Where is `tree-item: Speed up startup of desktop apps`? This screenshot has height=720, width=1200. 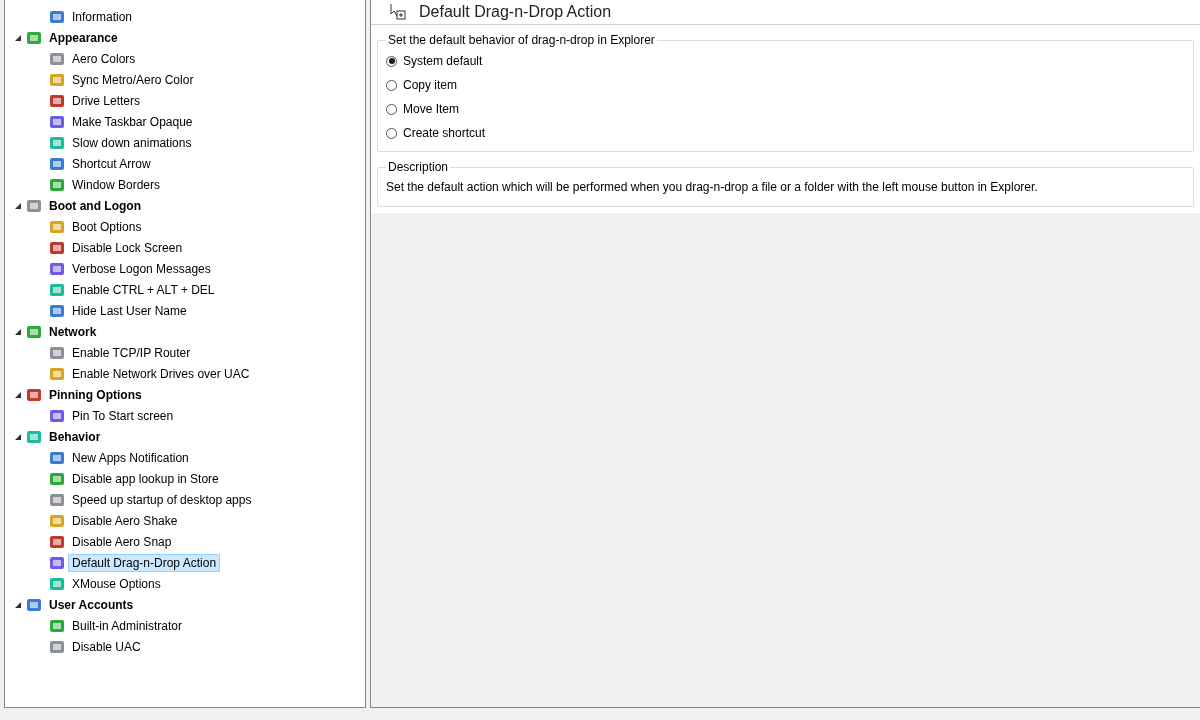 tree-item: Speed up startup of desktop apps is located at coordinates (162, 499).